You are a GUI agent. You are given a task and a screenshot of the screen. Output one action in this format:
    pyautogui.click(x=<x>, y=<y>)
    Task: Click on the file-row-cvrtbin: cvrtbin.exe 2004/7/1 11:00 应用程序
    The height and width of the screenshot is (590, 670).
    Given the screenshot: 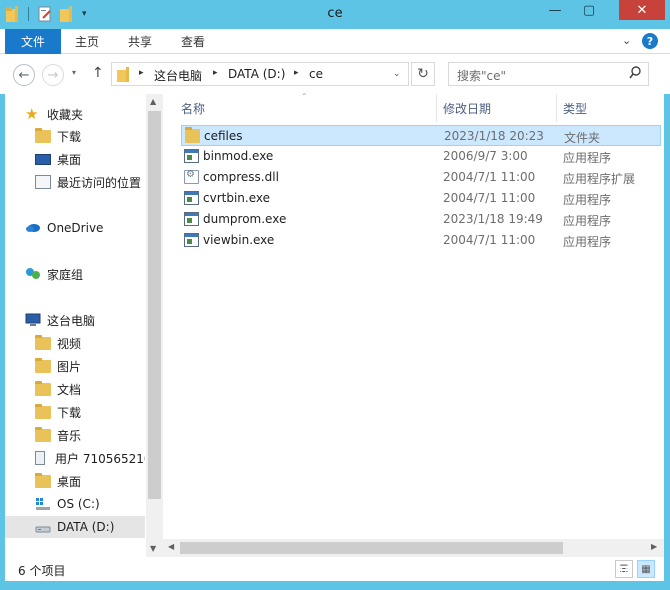 What is the action you would take?
    pyautogui.click(x=421, y=198)
    